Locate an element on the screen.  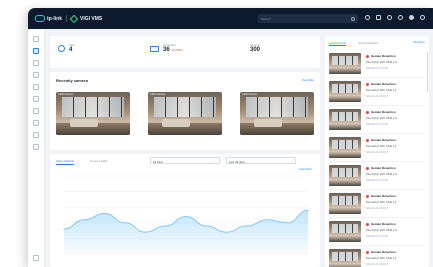
tab-latest-events: Latest Events is located at coordinates (337, 43).